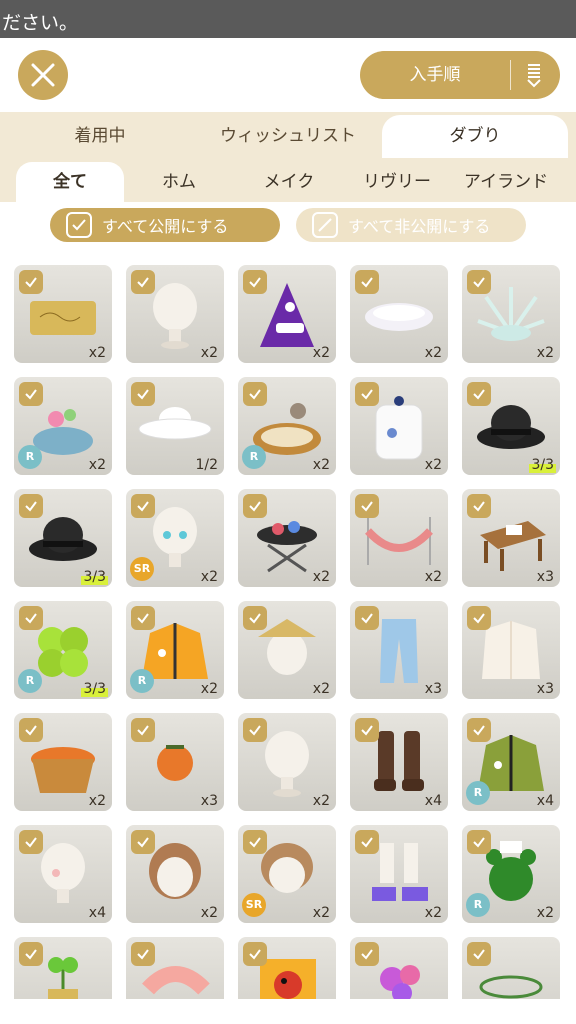 The height and width of the screenshot is (1024, 576). What do you see at coordinates (63, 762) in the screenshot?
I see `item-card-persimmon-basket: x2` at bounding box center [63, 762].